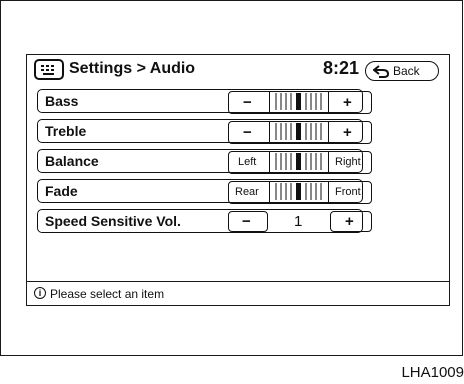  I want to click on status-bar: i Please select an item, so click(238, 294).